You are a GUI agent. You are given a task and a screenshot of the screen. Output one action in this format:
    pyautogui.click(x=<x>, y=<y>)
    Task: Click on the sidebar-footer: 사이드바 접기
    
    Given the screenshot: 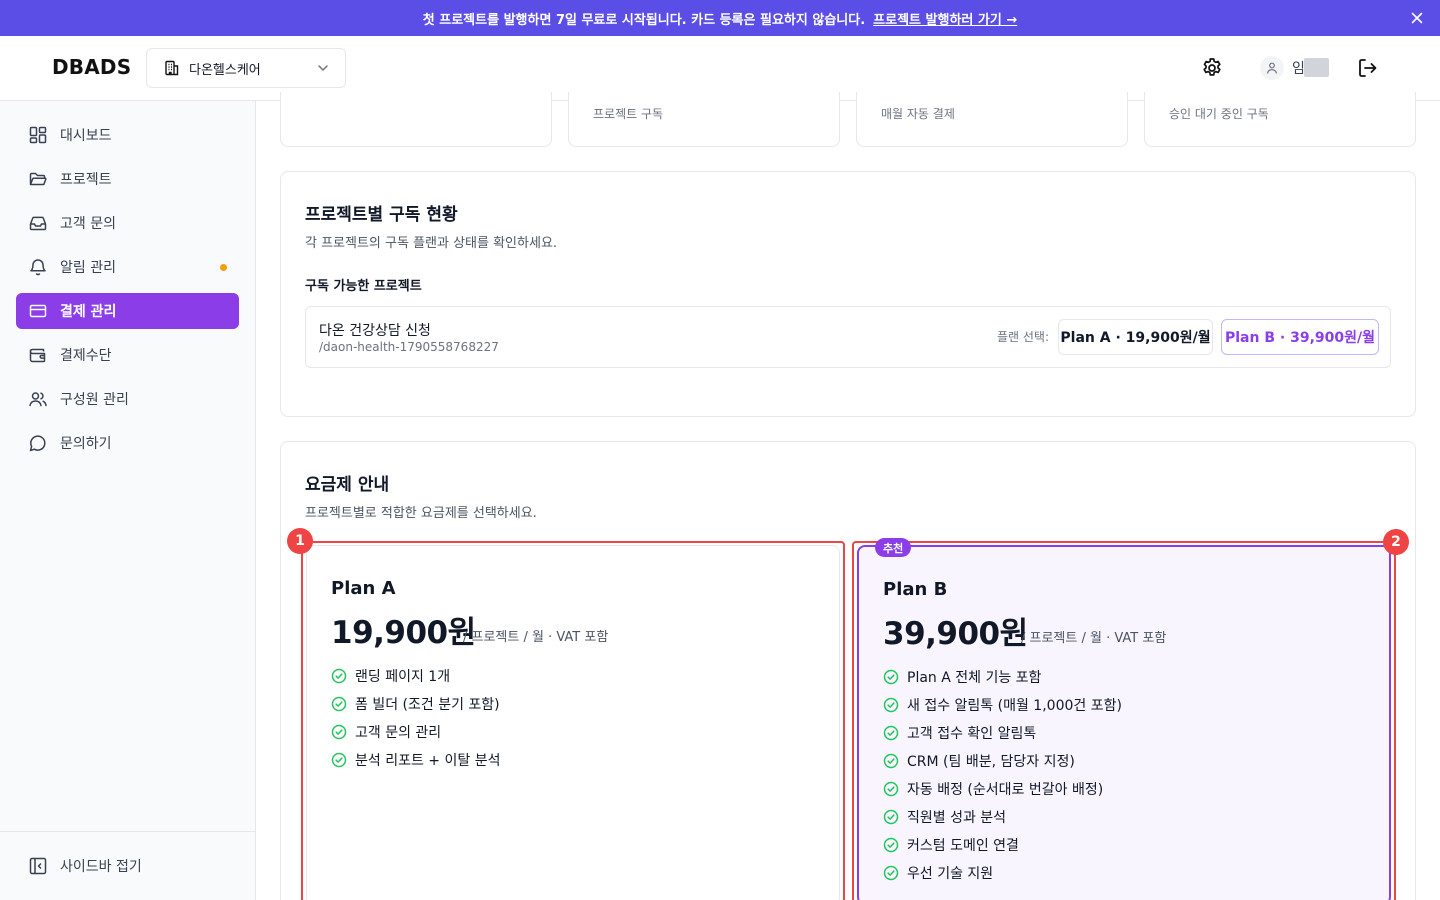 What is the action you would take?
    pyautogui.click(x=128, y=865)
    